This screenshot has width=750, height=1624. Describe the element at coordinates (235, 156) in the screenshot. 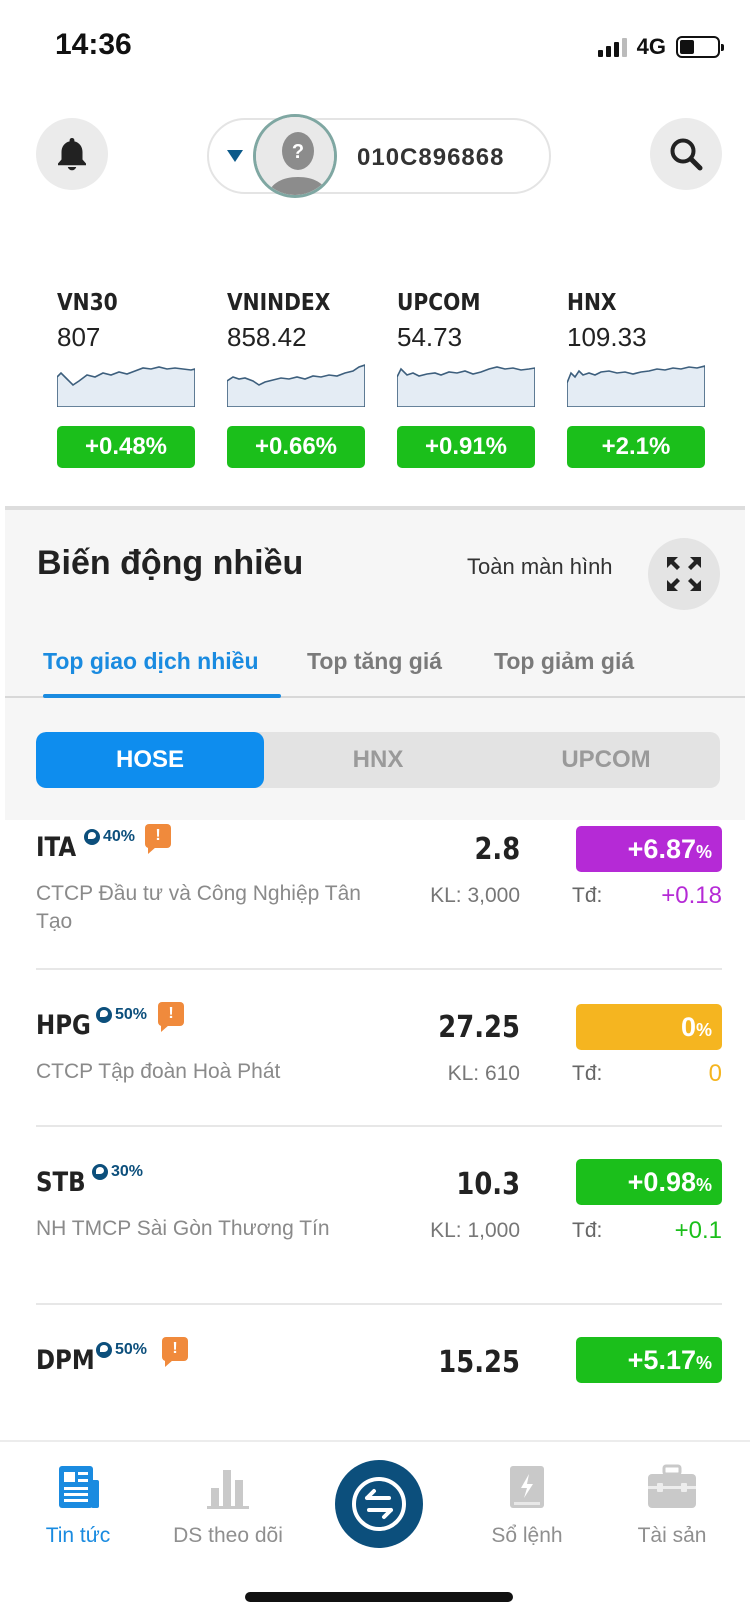

I see `caret-down-icon` at that location.